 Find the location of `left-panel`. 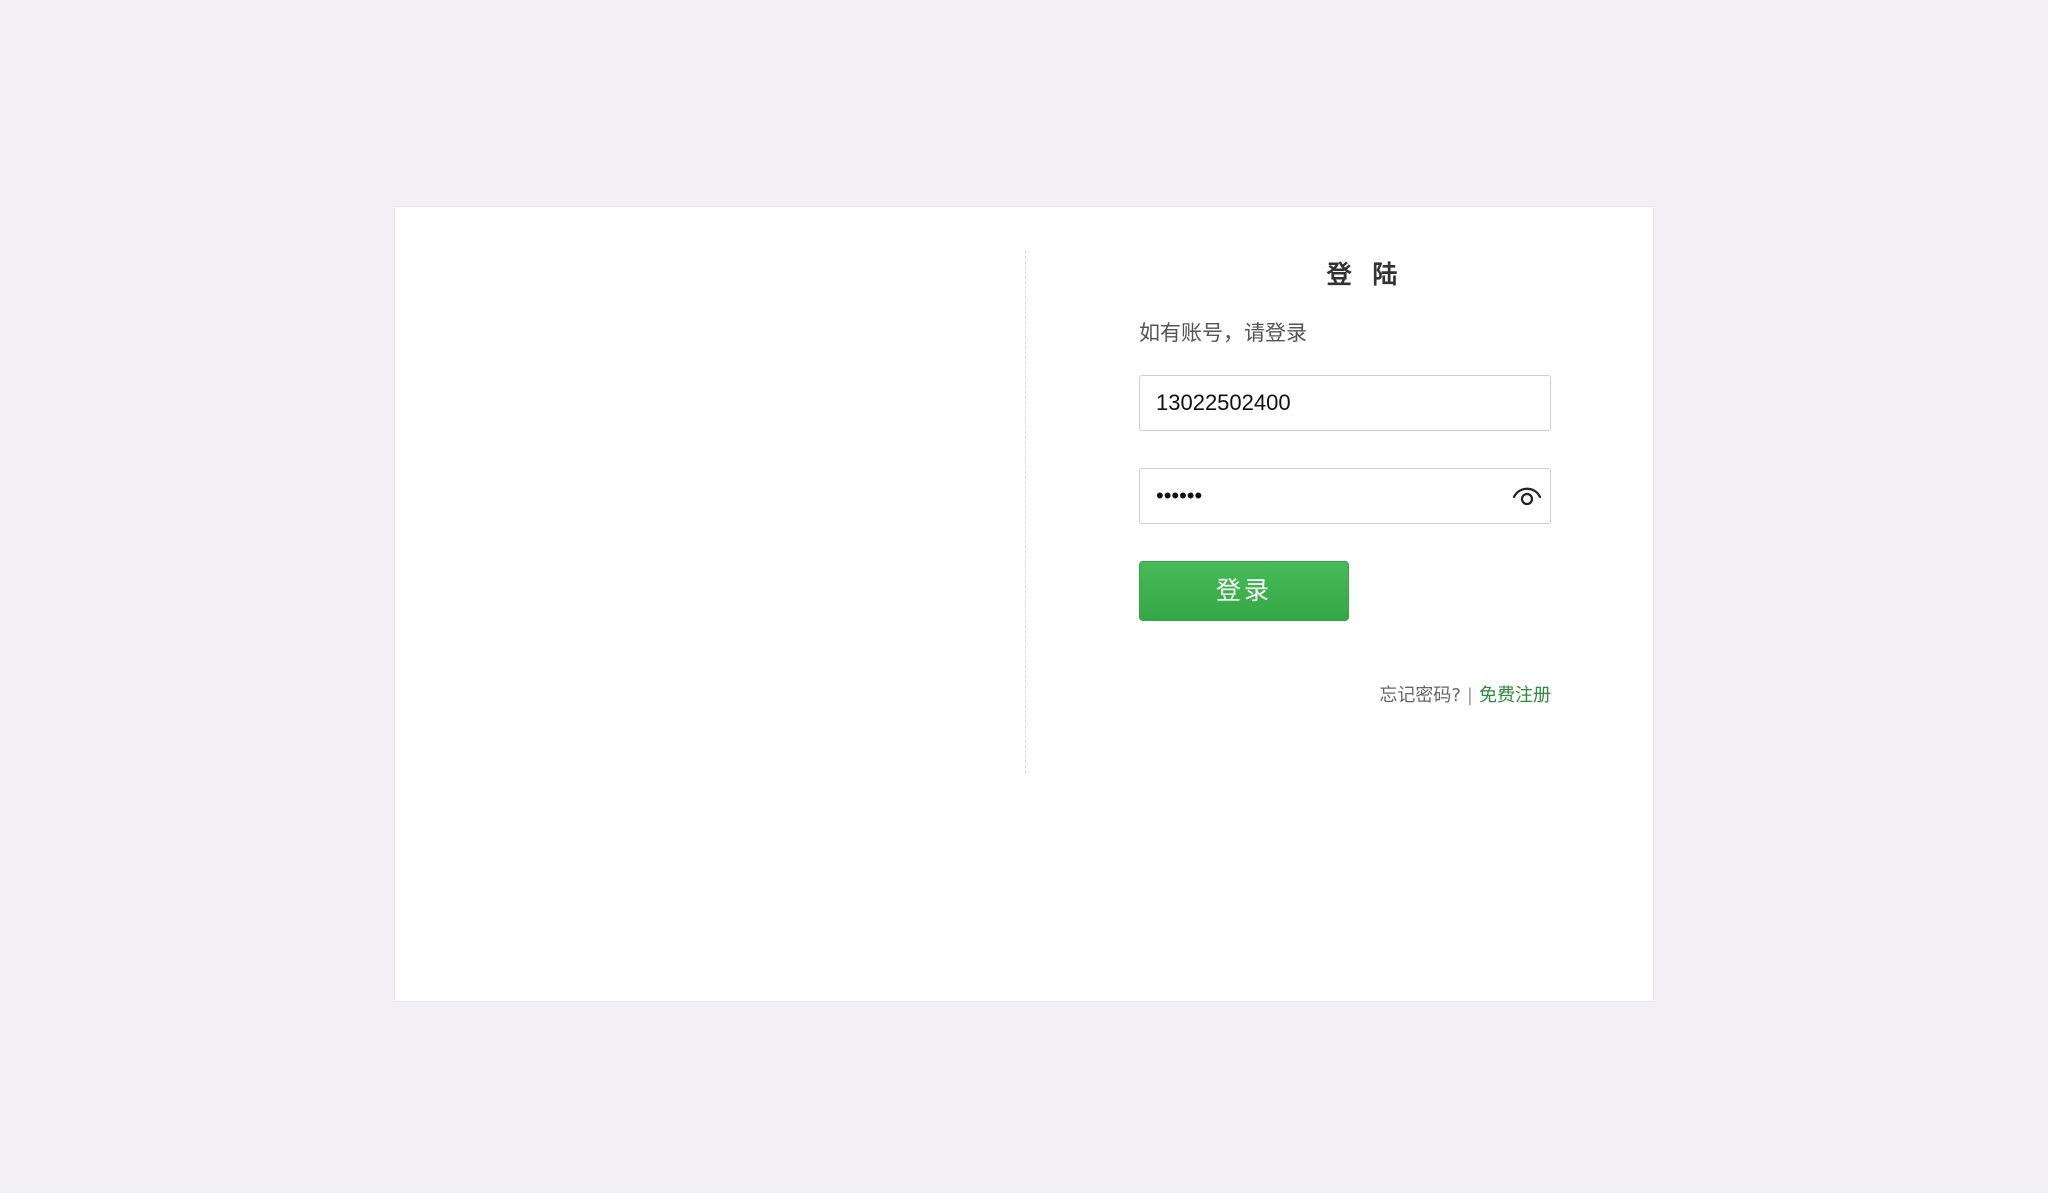

left-panel is located at coordinates (710, 512).